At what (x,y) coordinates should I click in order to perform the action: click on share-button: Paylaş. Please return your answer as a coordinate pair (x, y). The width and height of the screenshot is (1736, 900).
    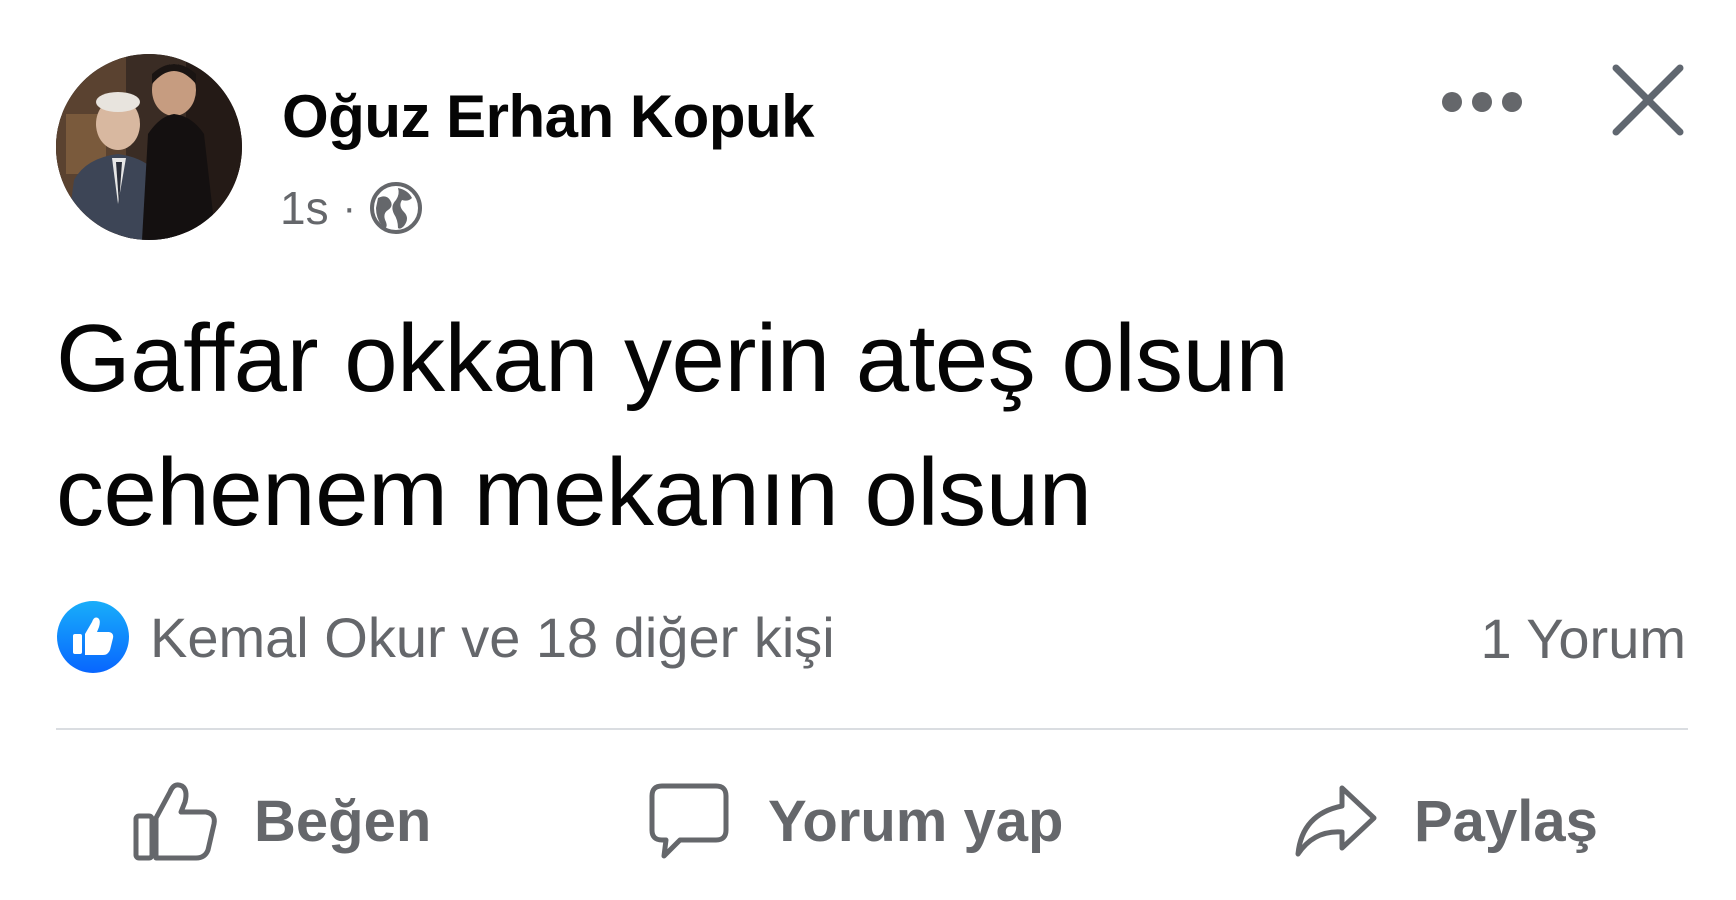
    Looking at the image, I should click on (1445, 821).